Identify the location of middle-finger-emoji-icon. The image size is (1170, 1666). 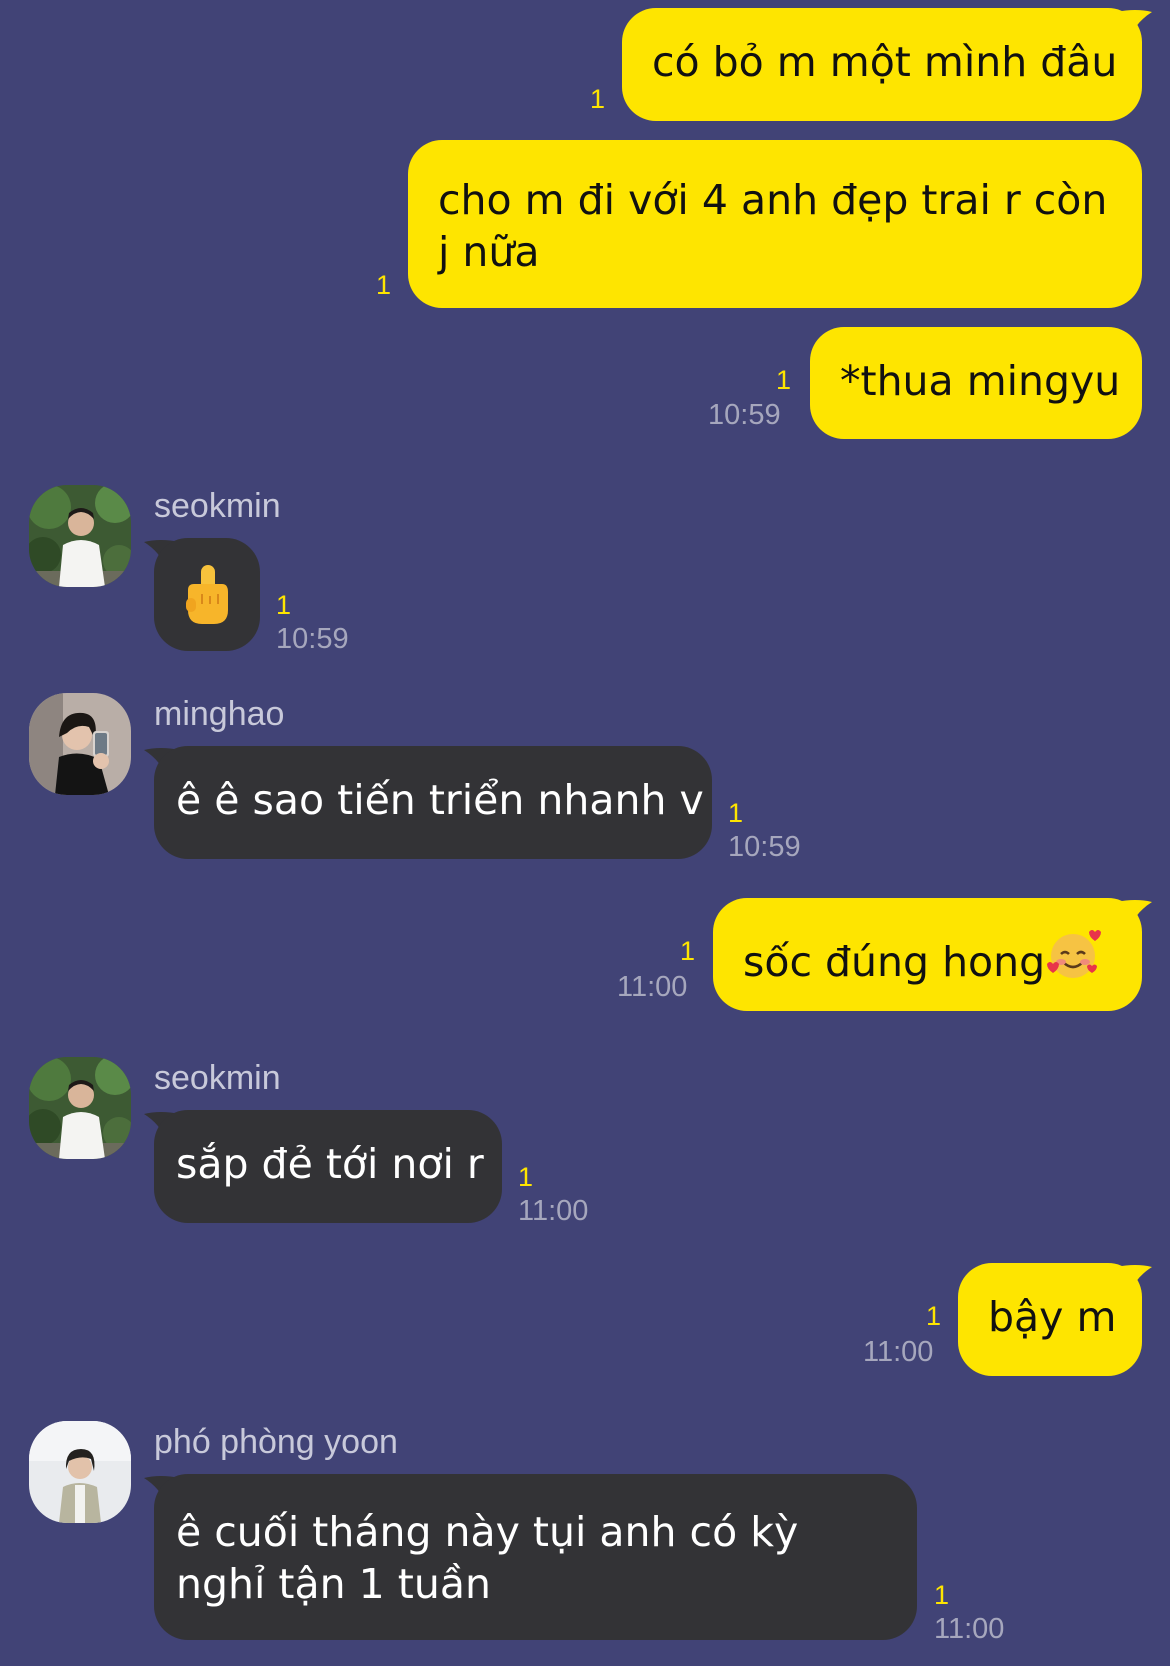
(207, 594).